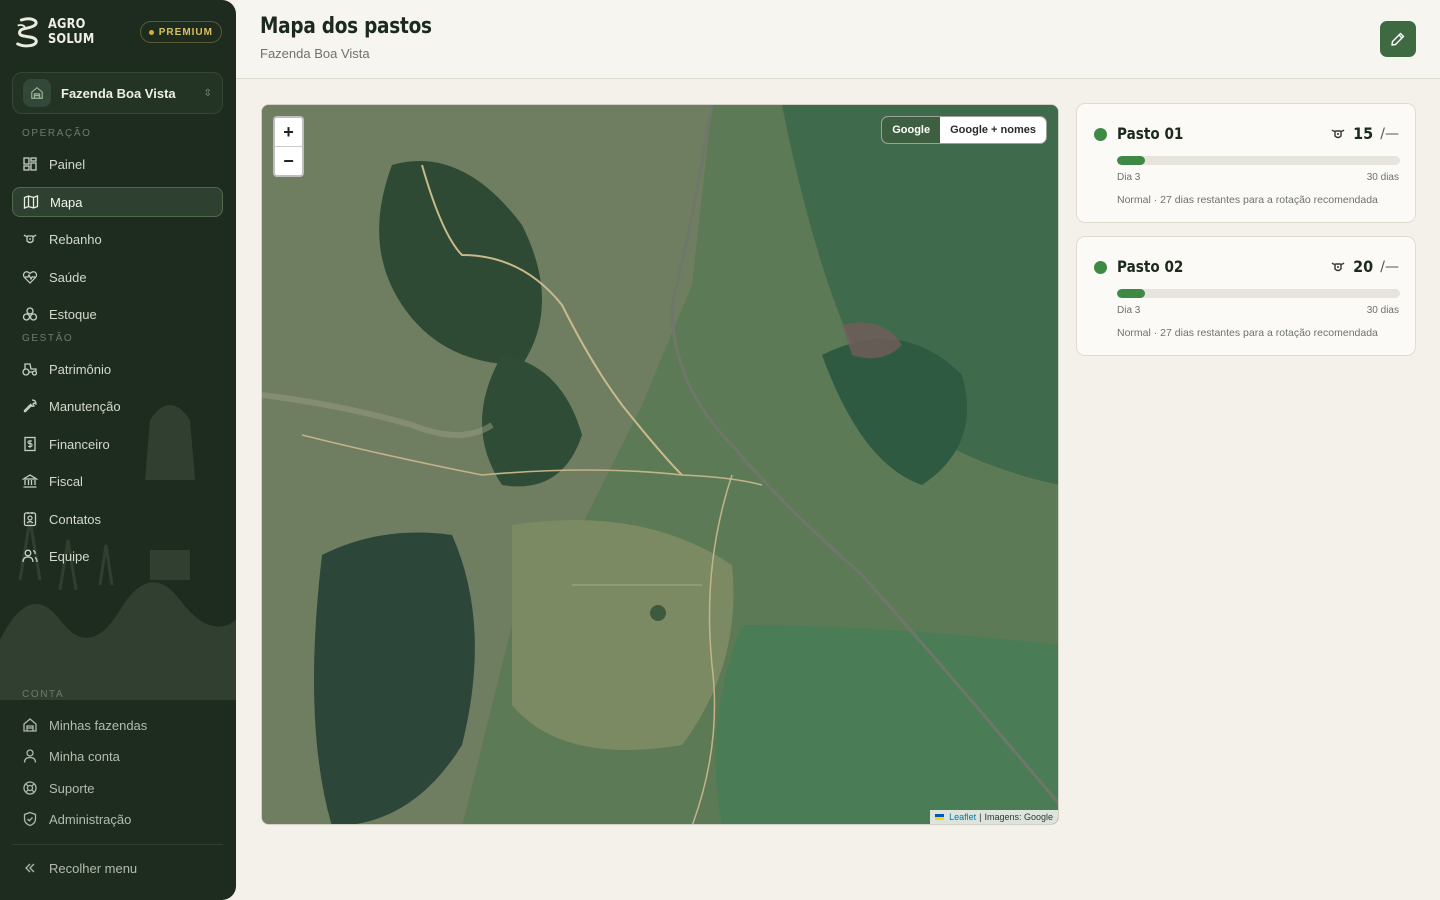 The height and width of the screenshot is (900, 1440). Describe the element at coordinates (911, 130) in the screenshot. I see `layer-google: Google` at that location.